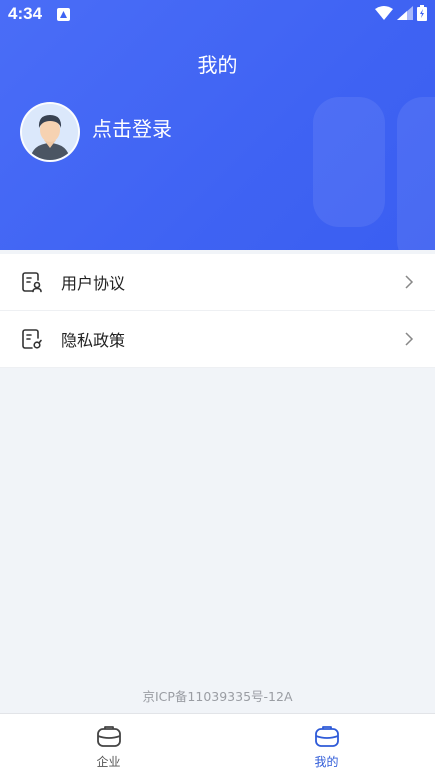 The height and width of the screenshot is (776, 435). I want to click on avatar, so click(50, 132).